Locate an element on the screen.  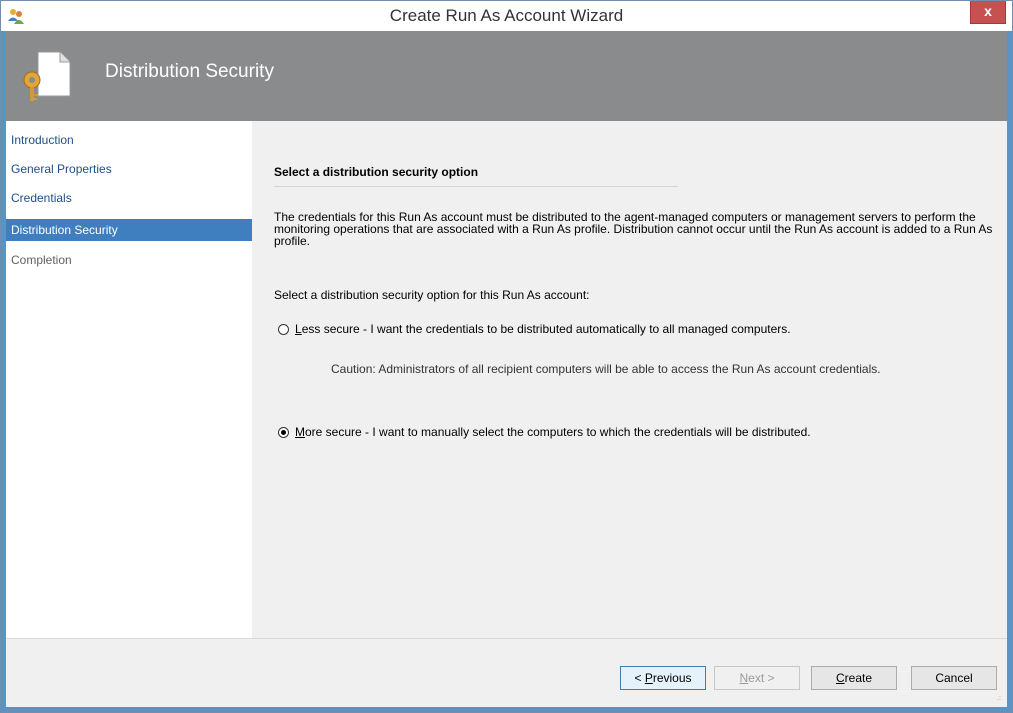
cancel-button: Cancel is located at coordinates (954, 678).